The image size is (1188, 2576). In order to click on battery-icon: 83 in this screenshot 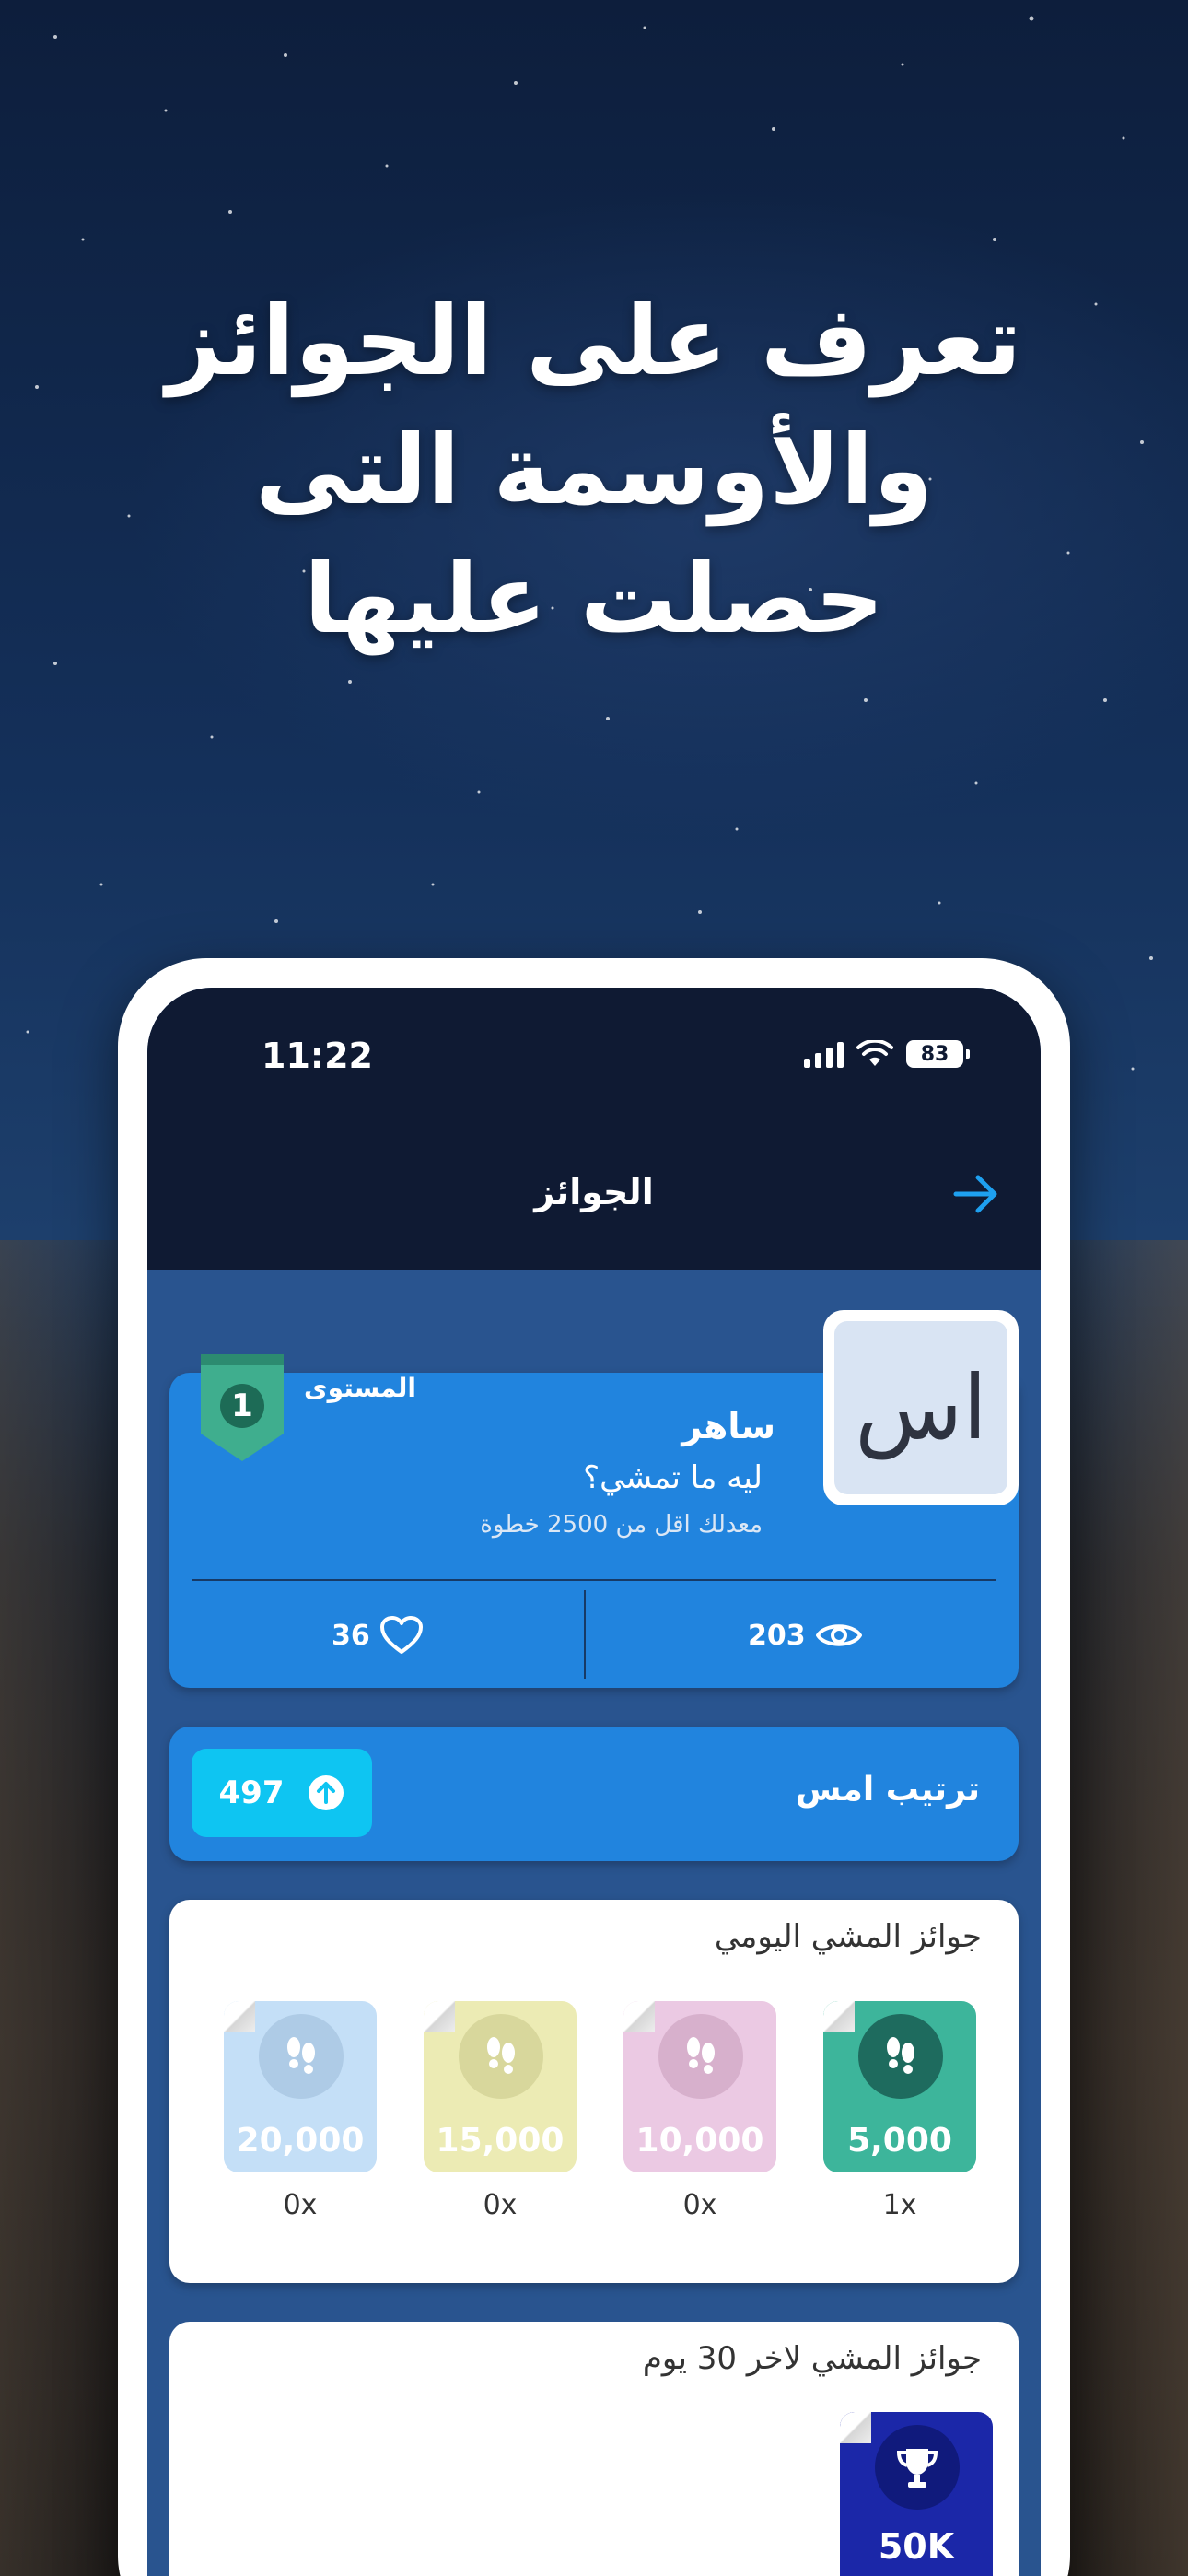, I will do `click(938, 1054)`.